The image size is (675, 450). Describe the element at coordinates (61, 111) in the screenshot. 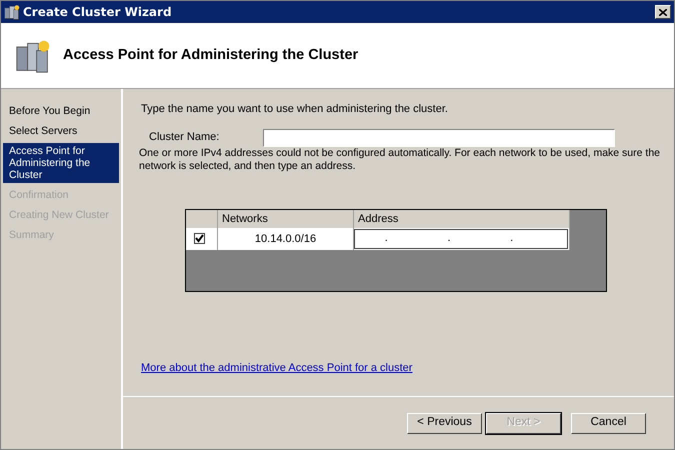

I see `wizard-step: Before You Begin` at that location.